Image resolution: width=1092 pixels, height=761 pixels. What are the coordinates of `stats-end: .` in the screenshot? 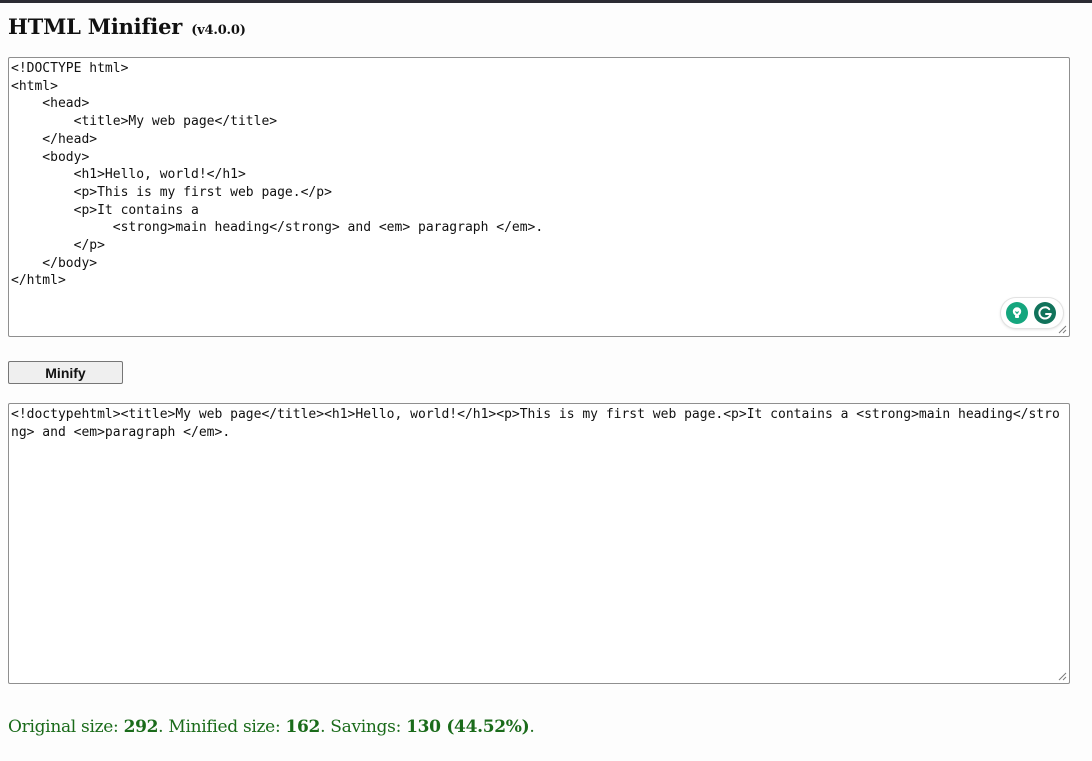 It's located at (532, 727).